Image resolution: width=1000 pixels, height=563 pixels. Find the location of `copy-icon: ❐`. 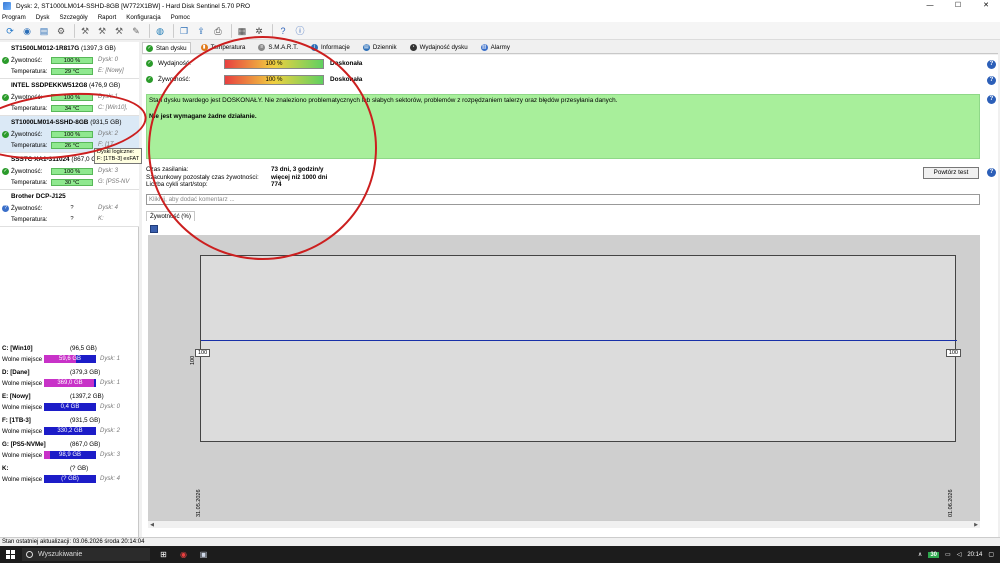

copy-icon: ❐ is located at coordinates (184, 31).